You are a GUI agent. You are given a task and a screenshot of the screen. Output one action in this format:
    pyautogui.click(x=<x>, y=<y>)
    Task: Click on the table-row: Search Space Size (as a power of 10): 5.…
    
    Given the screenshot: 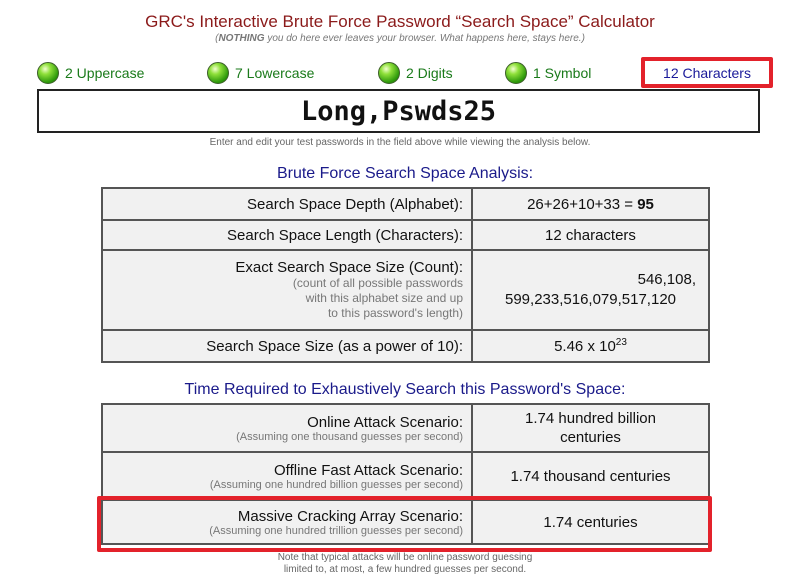 What is the action you would take?
    pyautogui.click(x=405, y=346)
    